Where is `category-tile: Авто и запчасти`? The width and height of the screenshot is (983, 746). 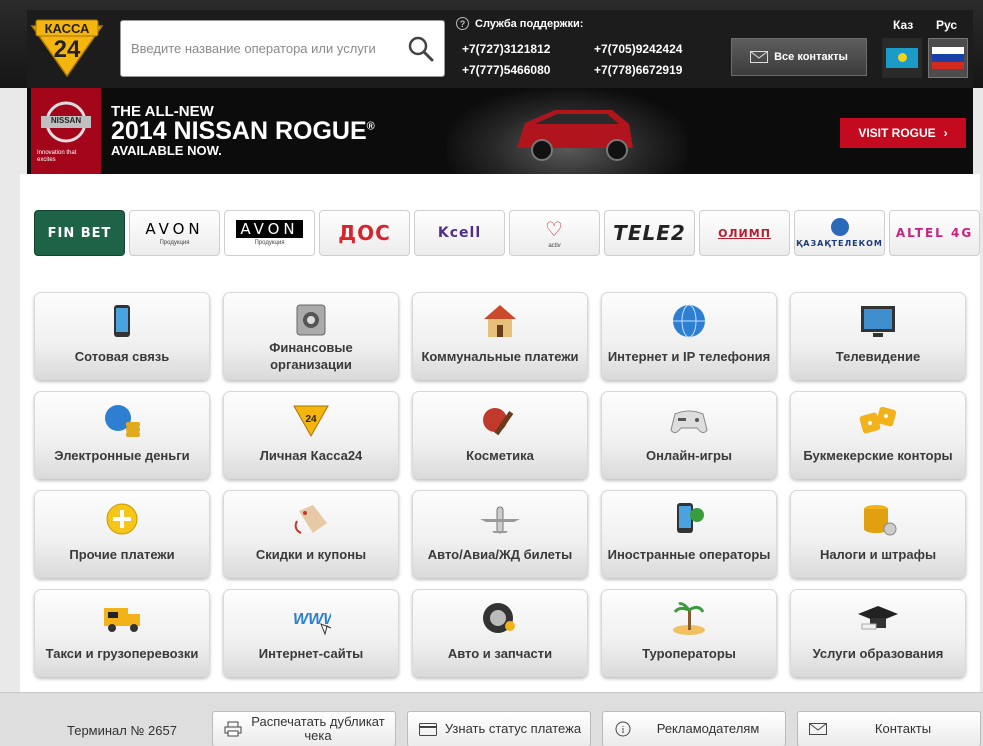
category-tile: Авто и запчасти is located at coordinates (500, 633).